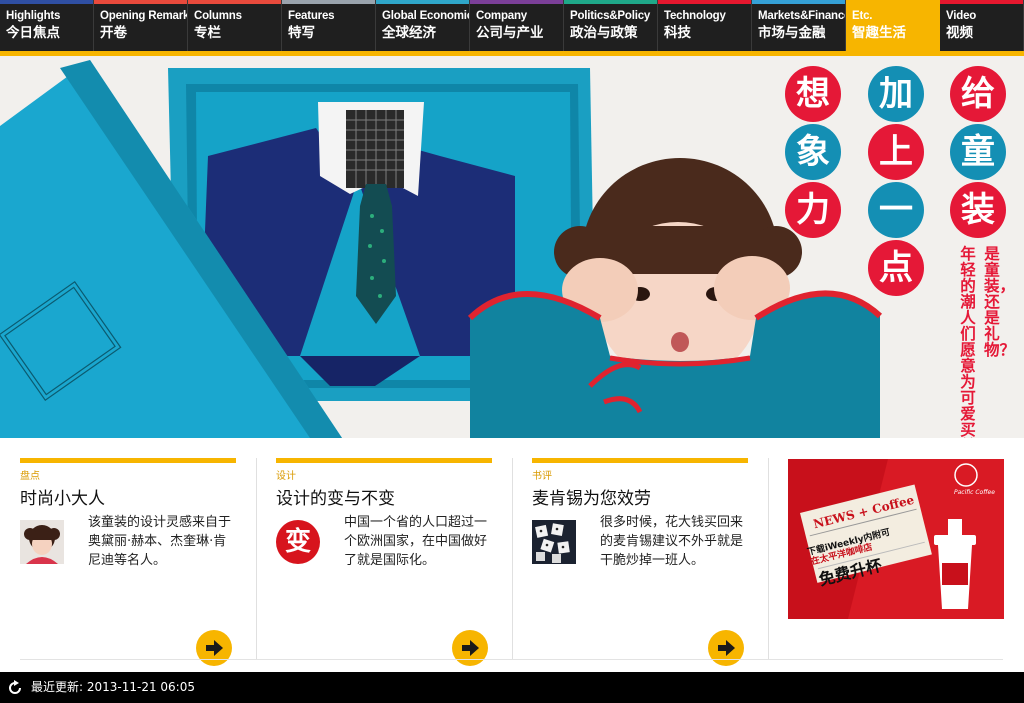 The image size is (1024, 703). I want to click on tab-label-en: Technology, so click(695, 16).